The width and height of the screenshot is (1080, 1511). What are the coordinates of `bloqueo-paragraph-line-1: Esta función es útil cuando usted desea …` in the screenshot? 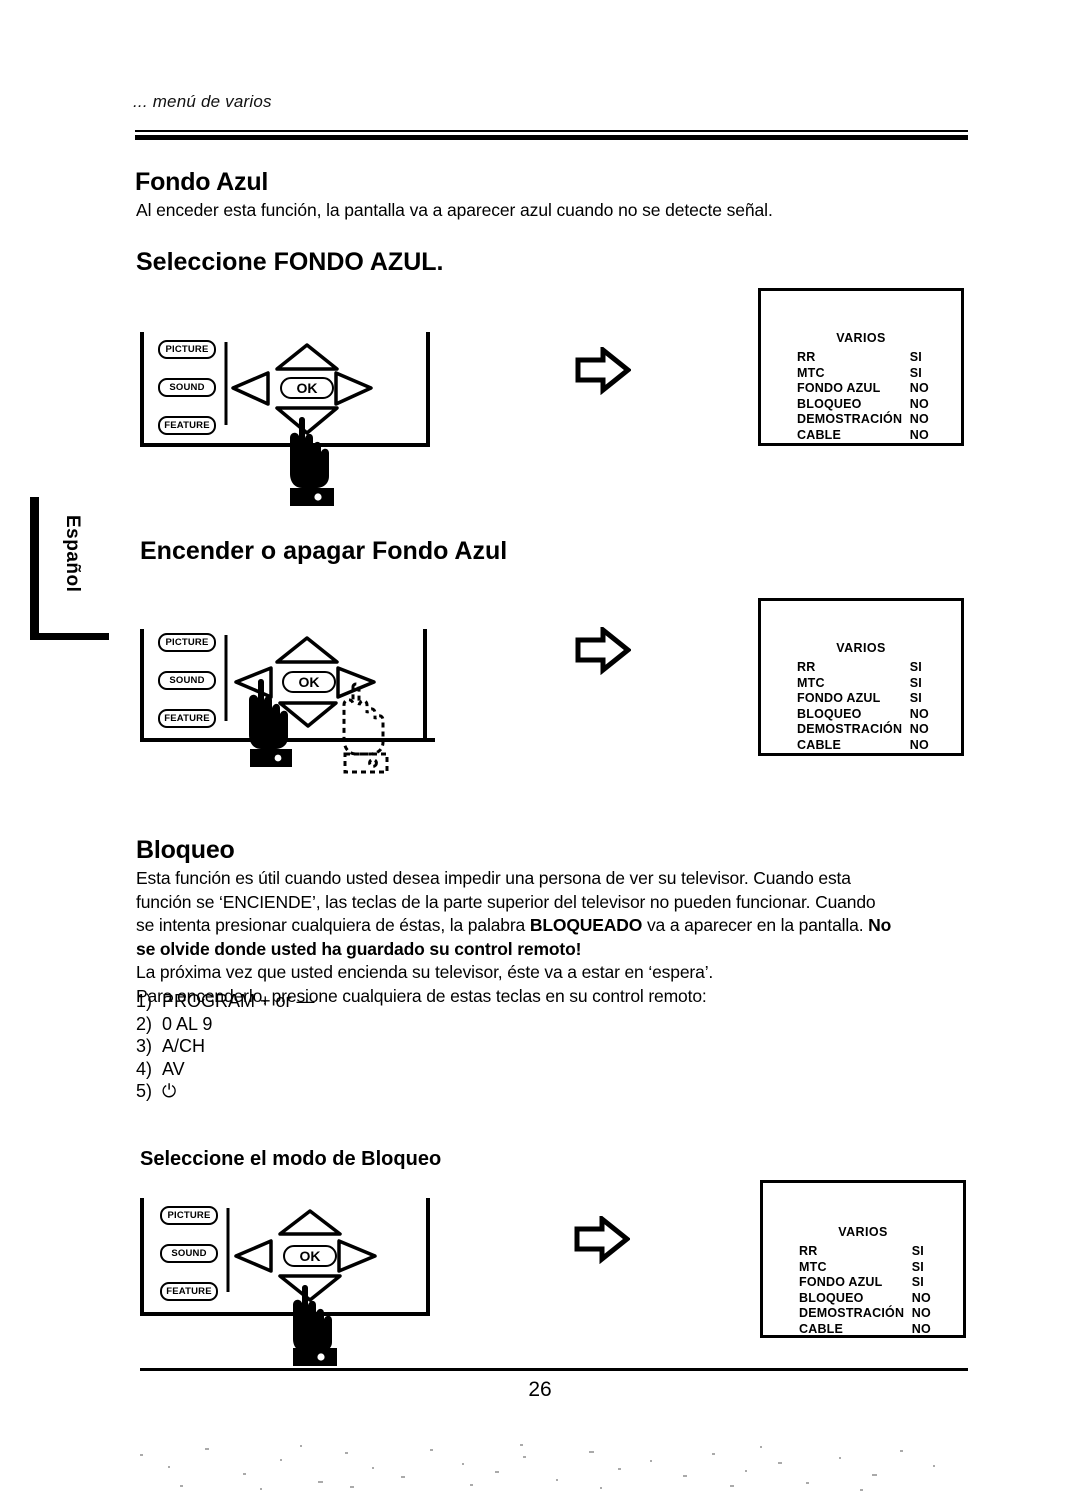 It's located at (493, 878).